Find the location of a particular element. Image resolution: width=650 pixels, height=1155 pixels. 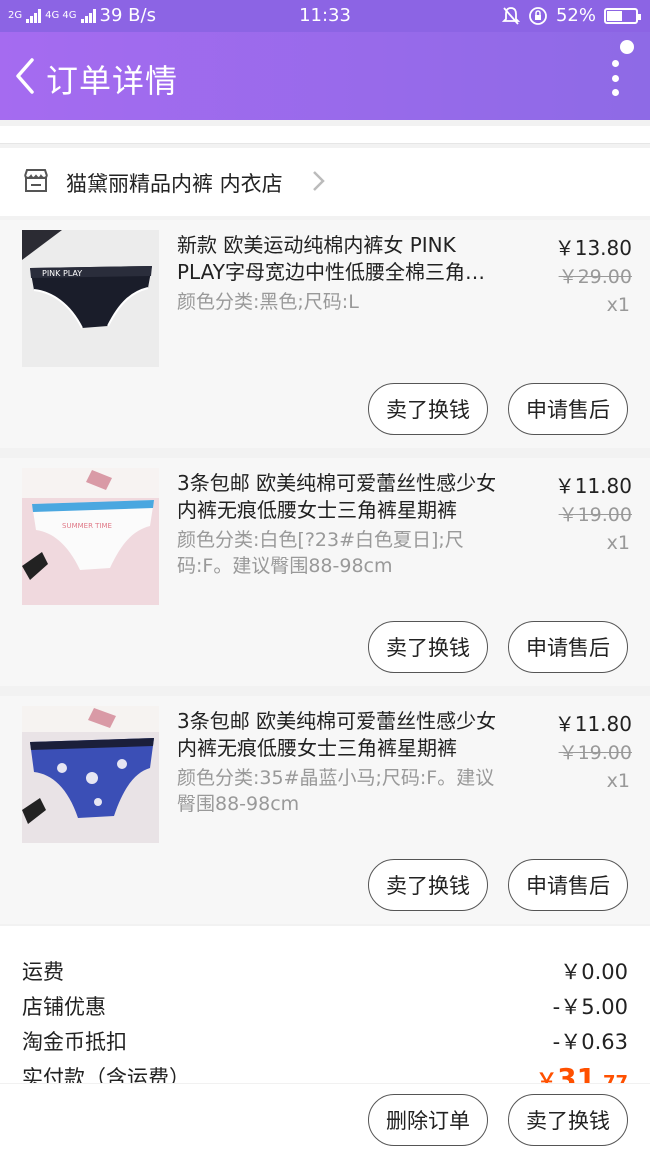

product-variant: 颜色分类:白色[?23#白色夏日];尺码:F。建议臀围88-98cm is located at coordinates (320, 553).